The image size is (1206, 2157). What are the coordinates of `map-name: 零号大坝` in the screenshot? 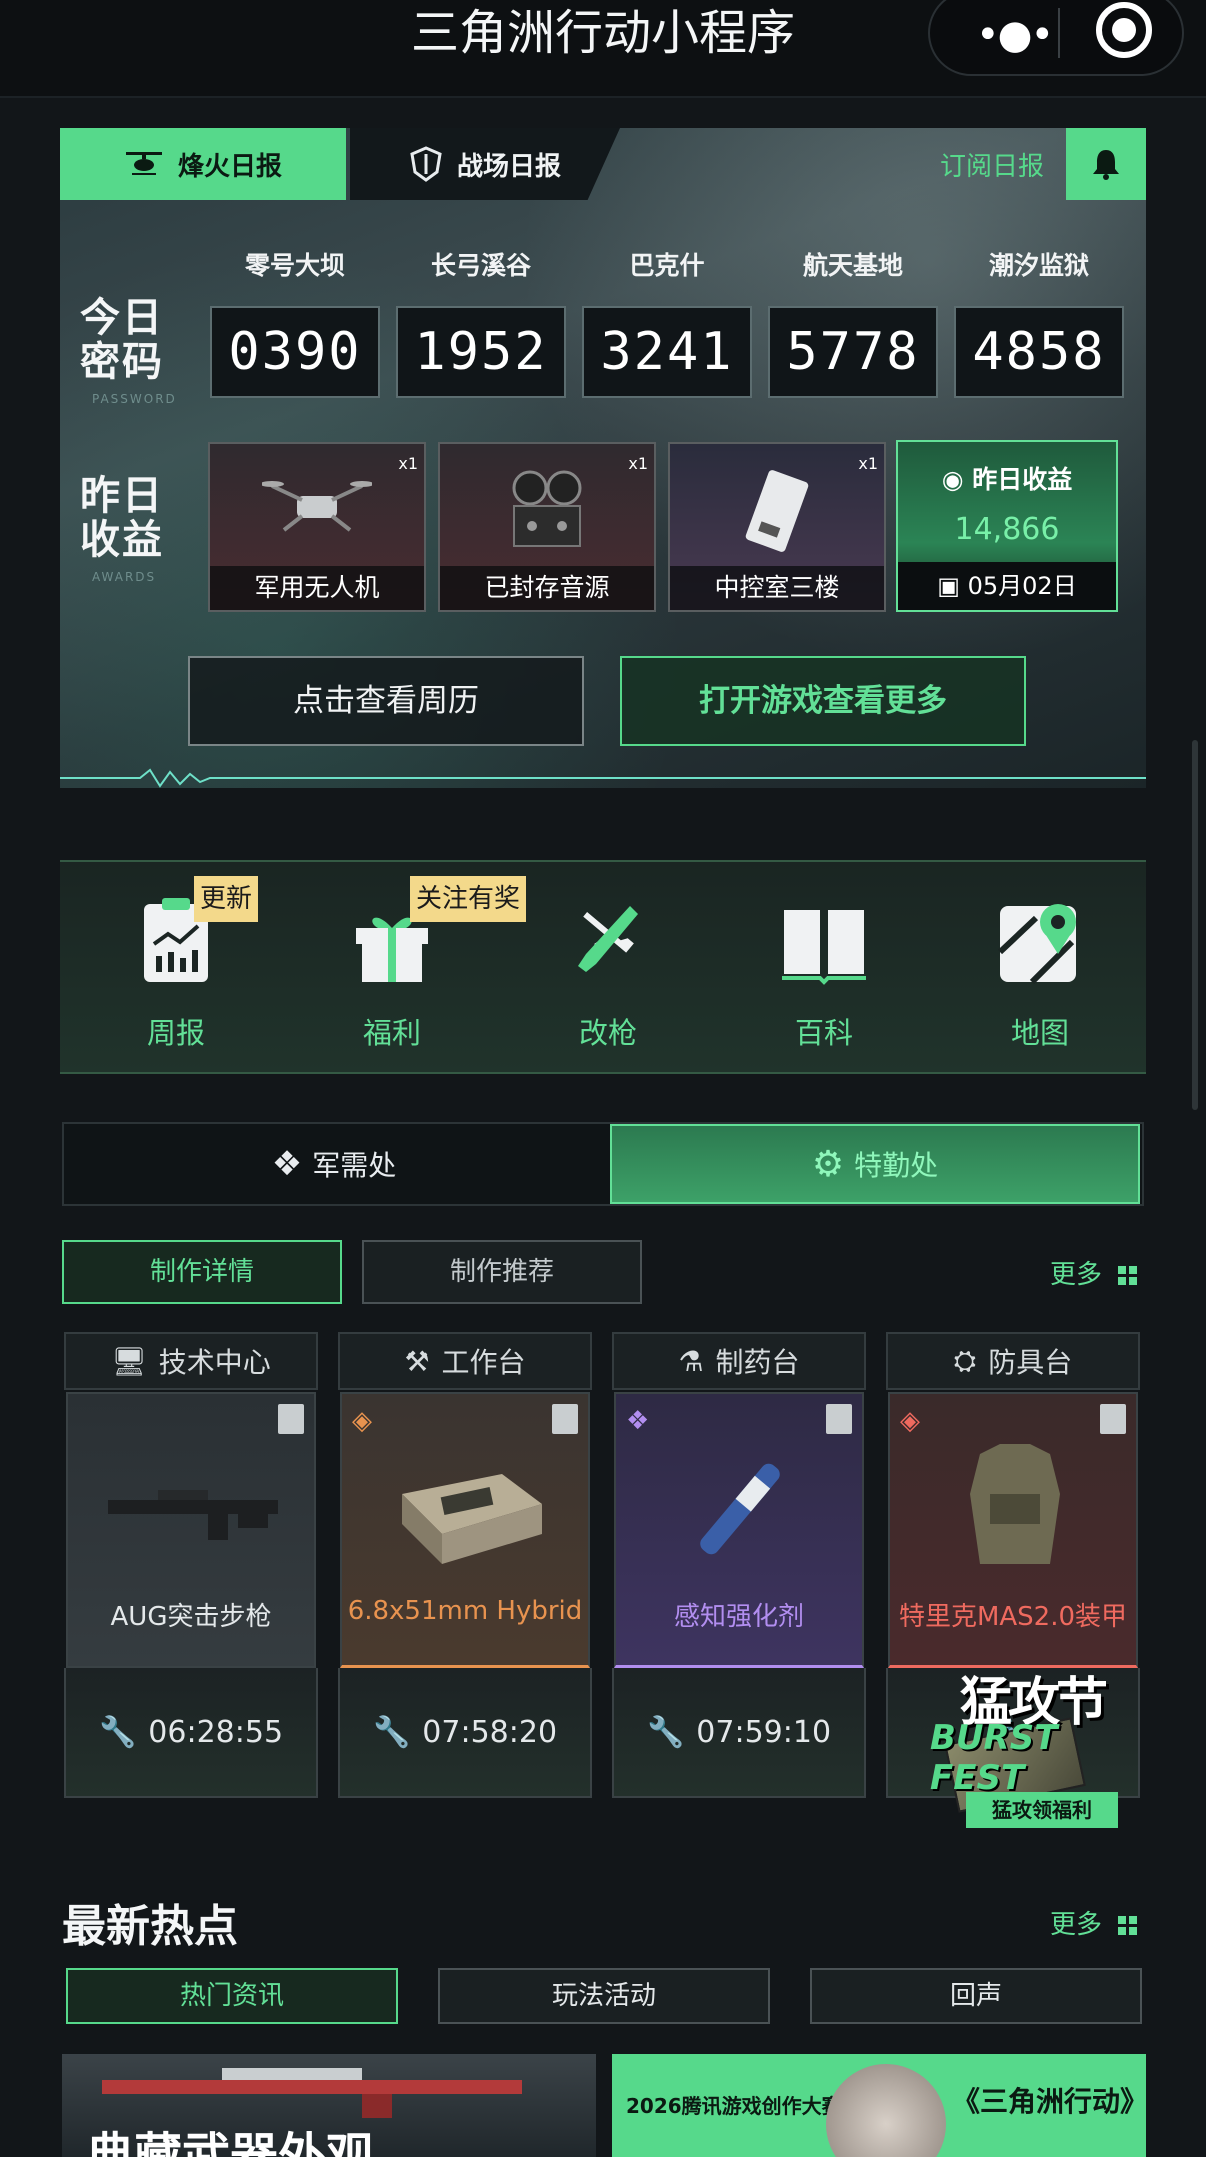 It's located at (294, 265).